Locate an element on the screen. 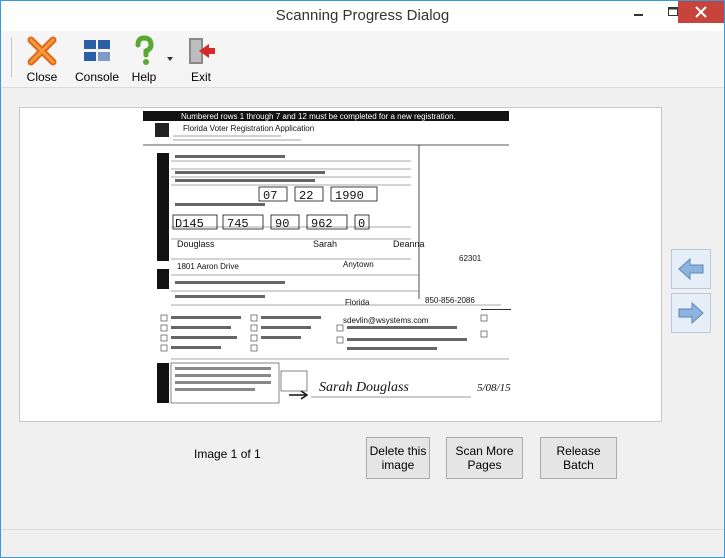 The image size is (725, 558). status-bar-divider is located at coordinates (362, 529).